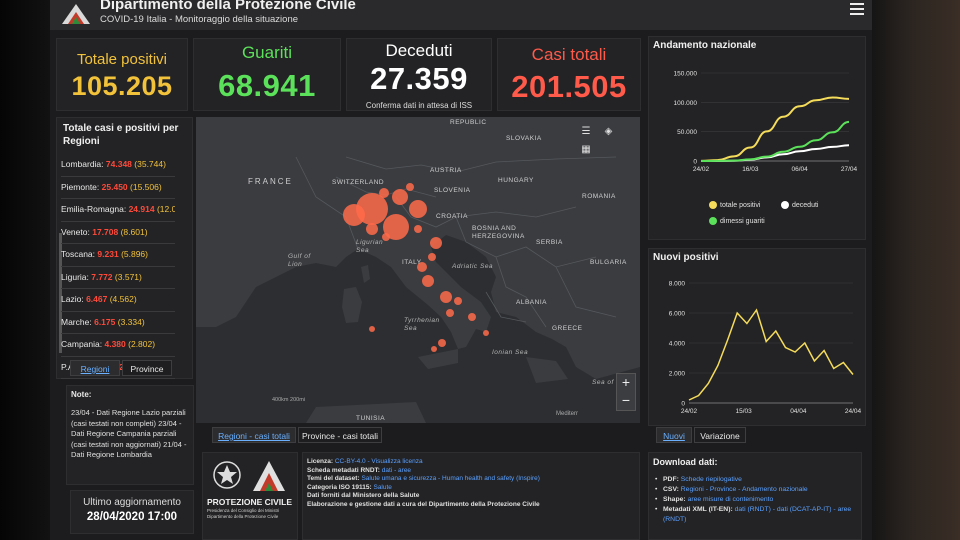 This screenshot has height=540, width=960. What do you see at coordinates (671, 489) in the screenshot?
I see `download-key: CSV:` at bounding box center [671, 489].